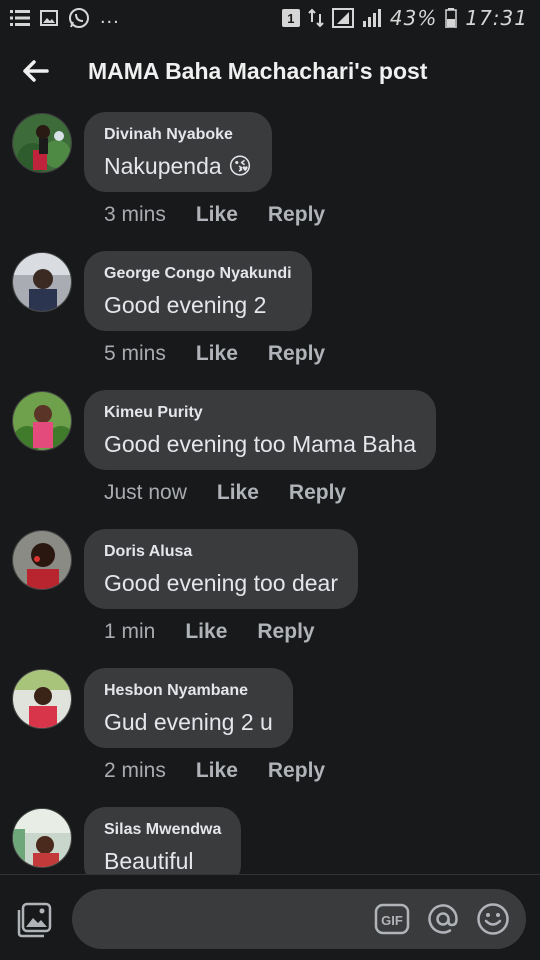 The height and width of the screenshot is (960, 540). What do you see at coordinates (188, 722) in the screenshot?
I see `comment-text: Gud evening 2 u` at bounding box center [188, 722].